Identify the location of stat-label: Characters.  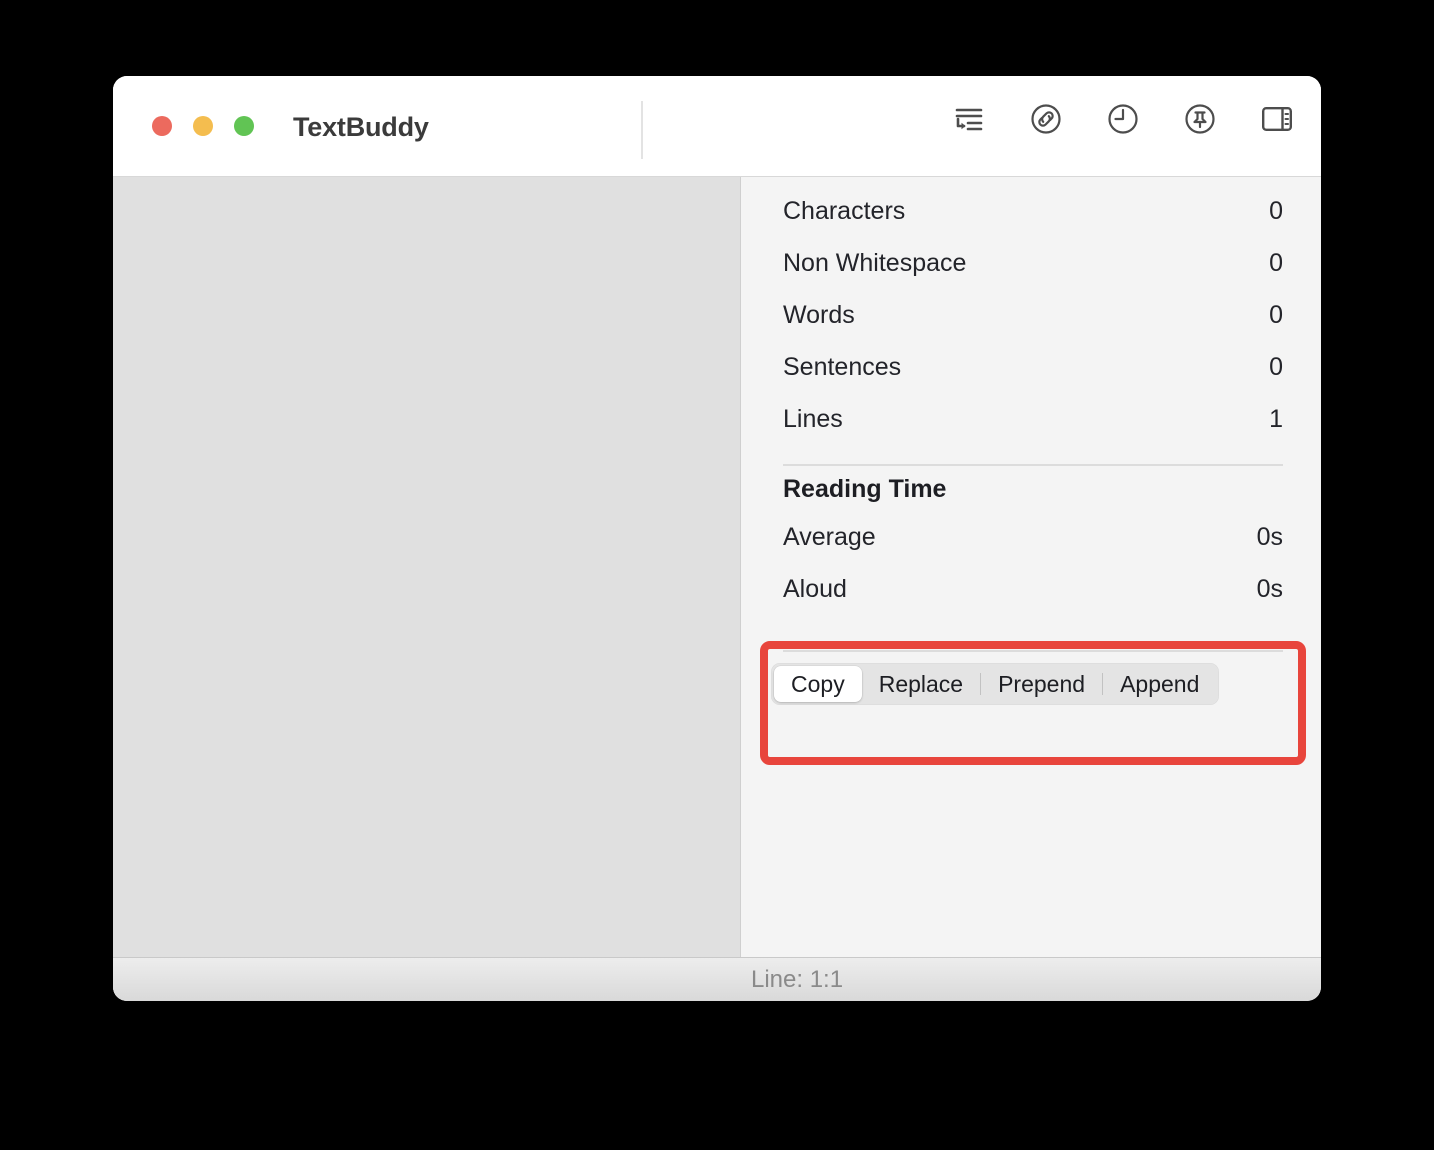
(844, 211).